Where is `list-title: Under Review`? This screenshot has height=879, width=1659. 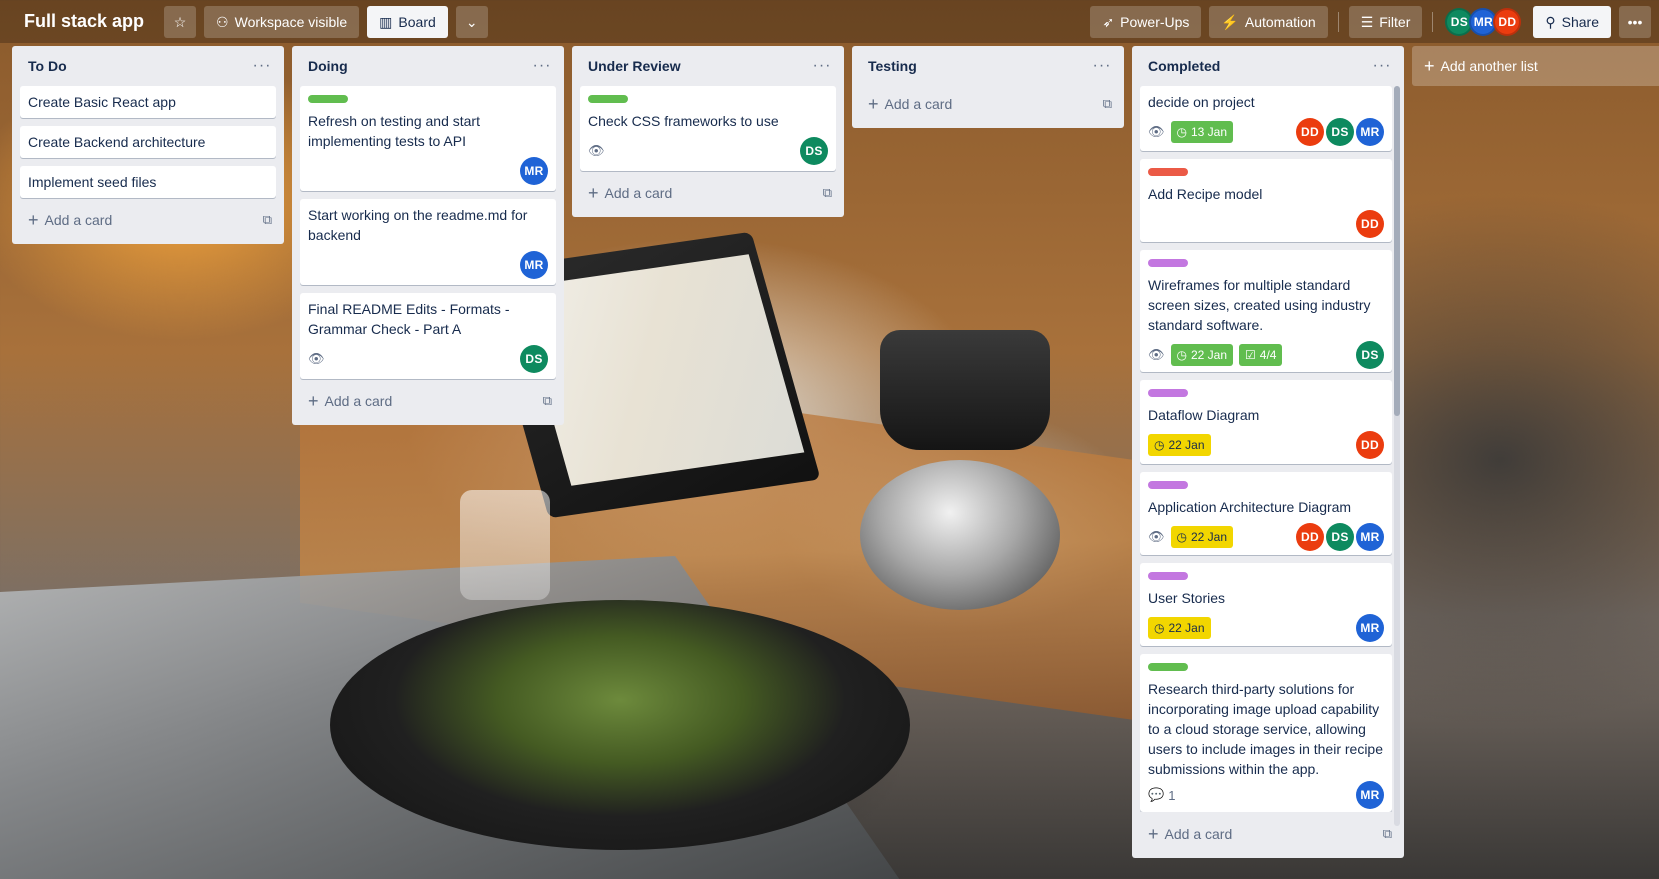 list-title: Under Review is located at coordinates (634, 66).